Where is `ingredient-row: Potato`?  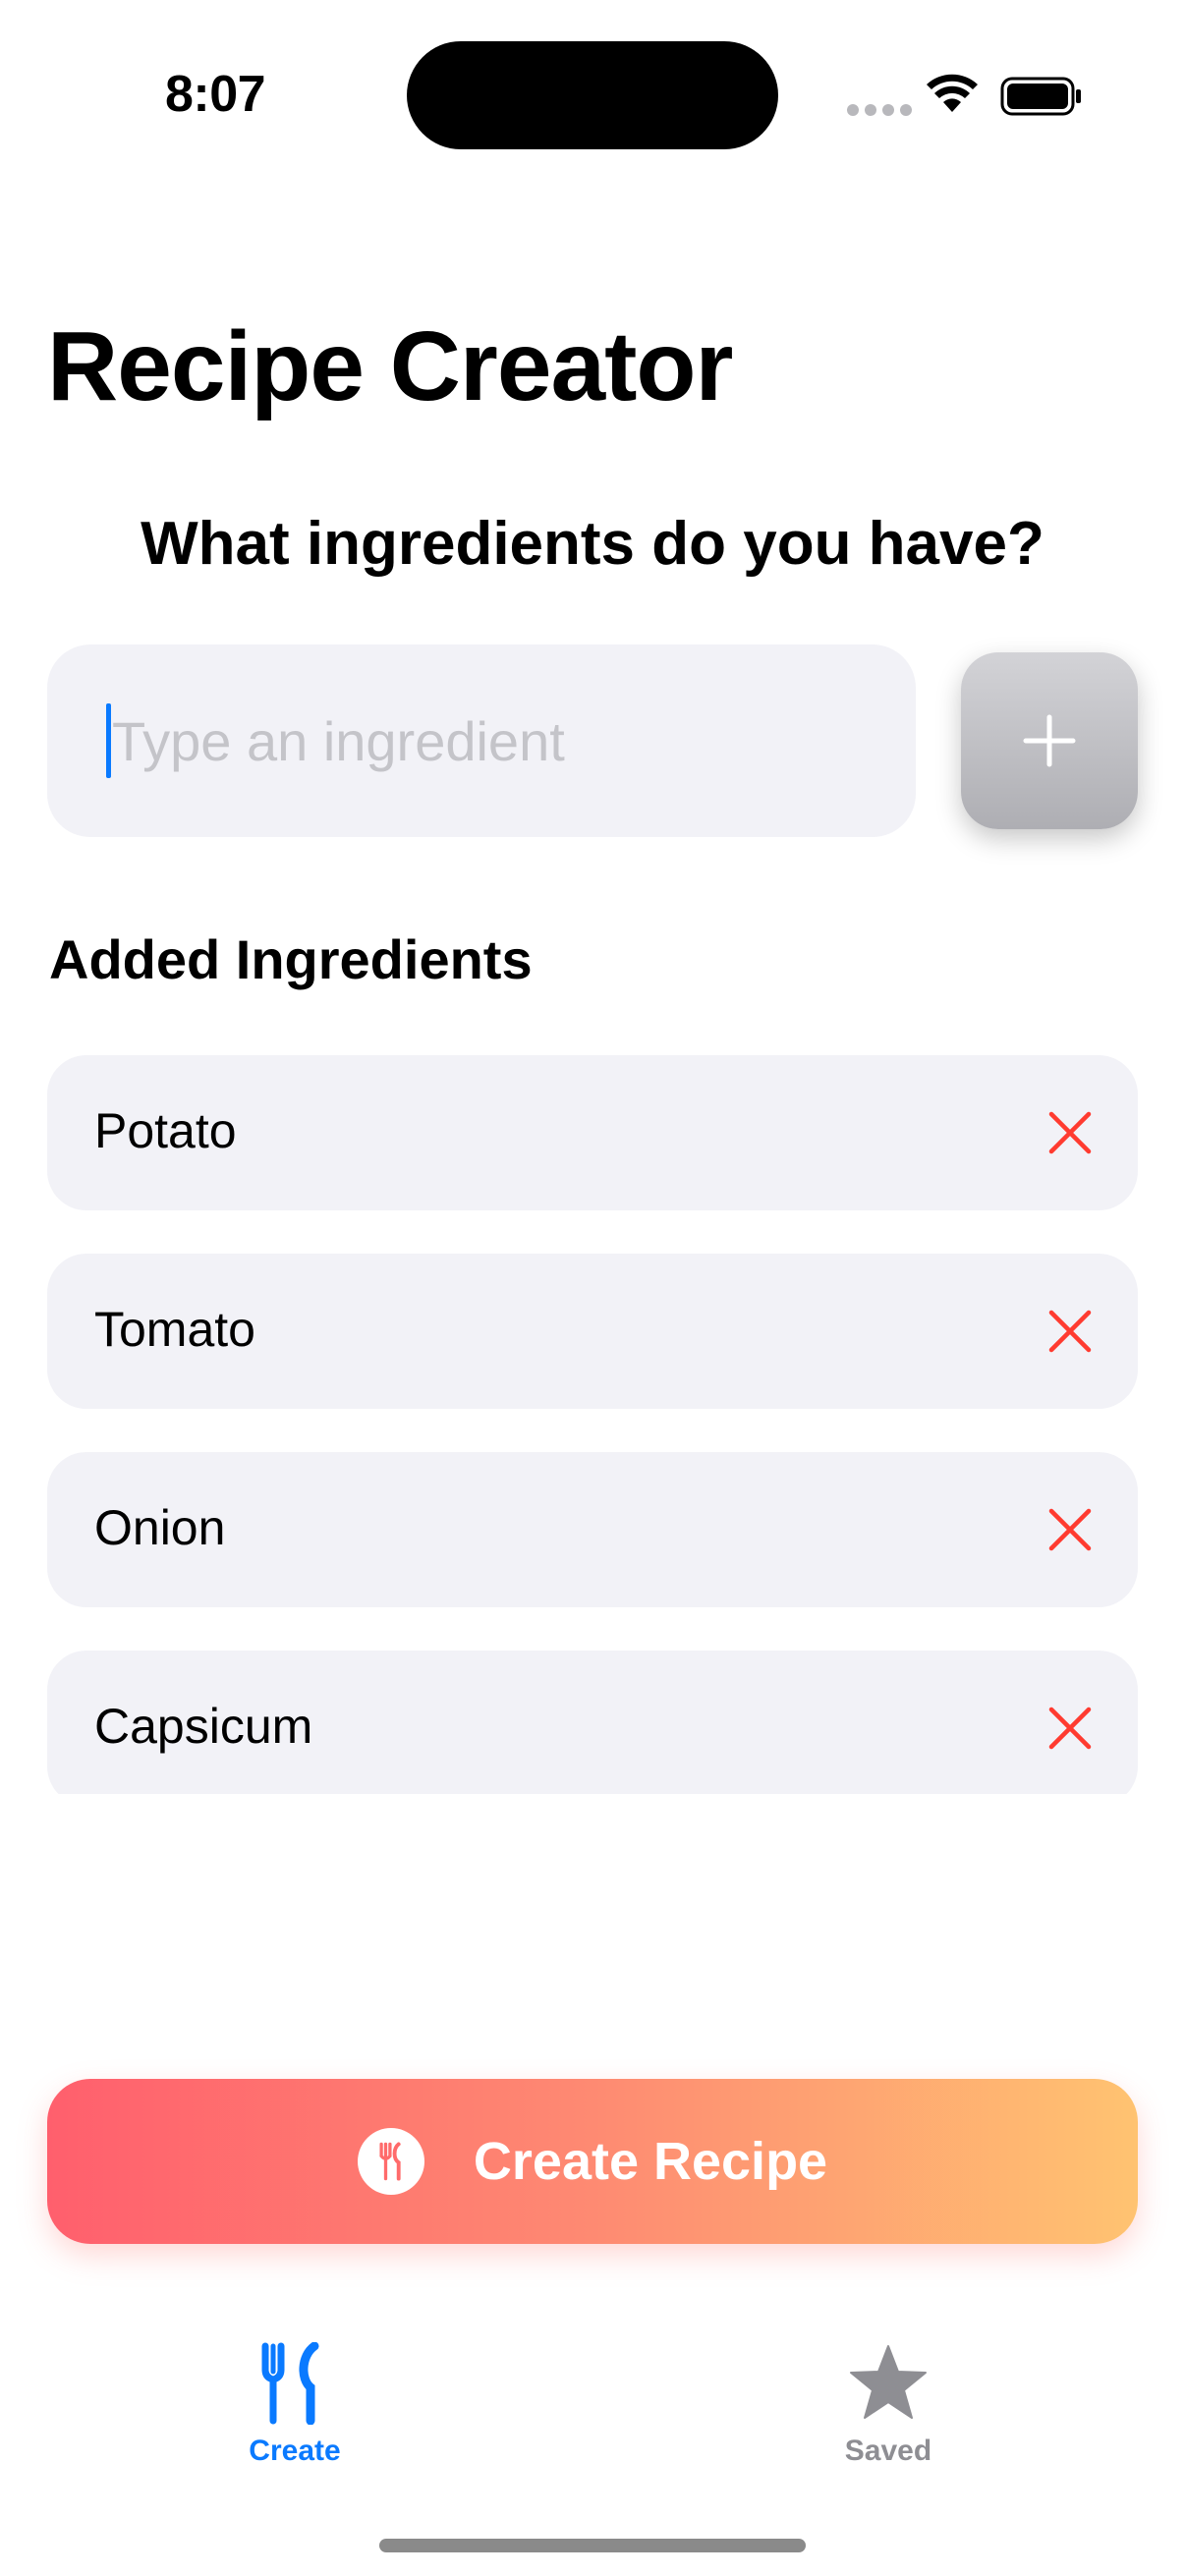
ingredient-row: Potato is located at coordinates (592, 1132).